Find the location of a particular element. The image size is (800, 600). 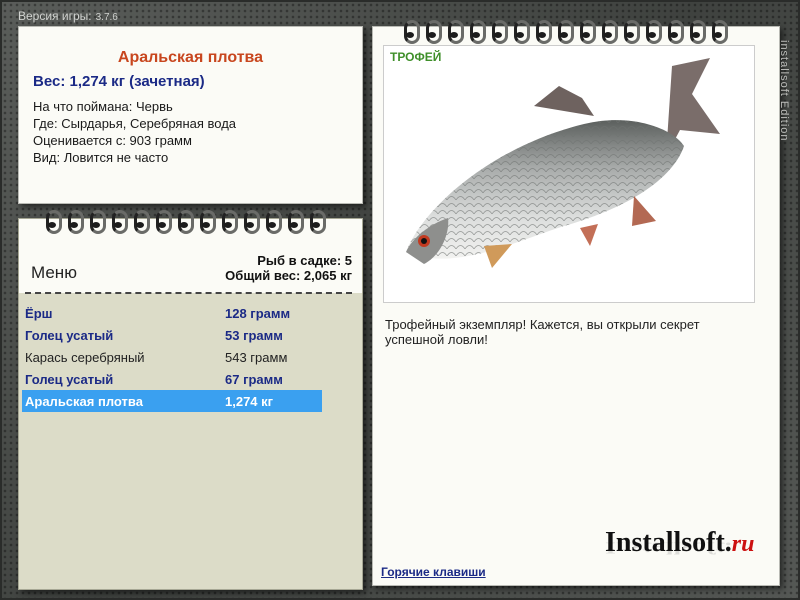

fish-image is located at coordinates (563, 163).